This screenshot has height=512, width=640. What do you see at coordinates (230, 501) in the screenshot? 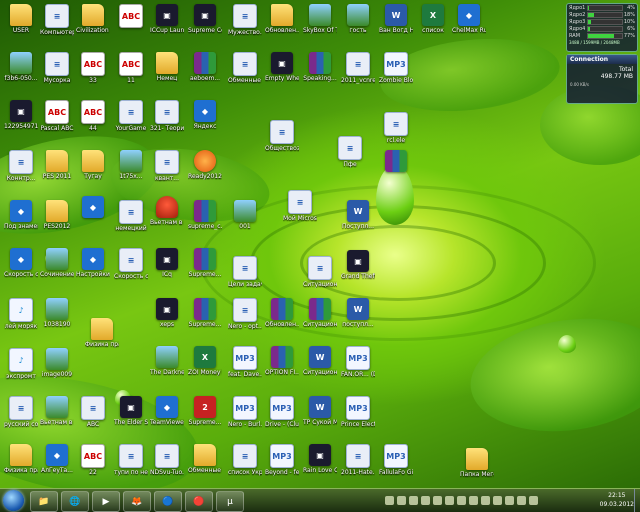
I see `taskbar-pinned-app: µ` at bounding box center [230, 501].